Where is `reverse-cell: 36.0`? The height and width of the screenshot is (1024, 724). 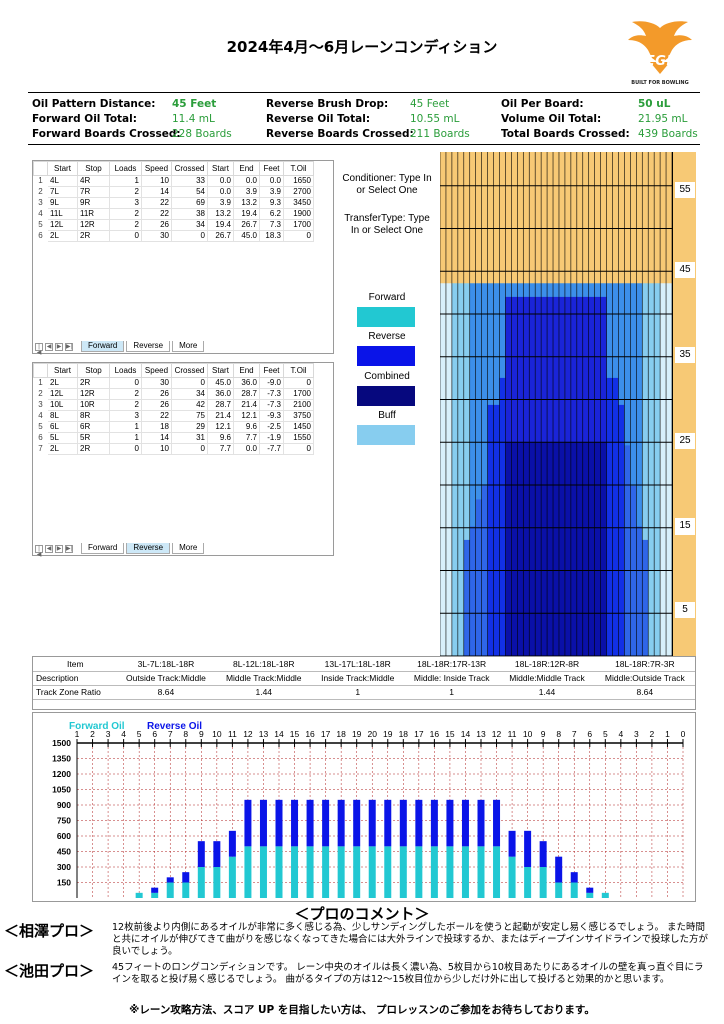
reverse-cell: 36.0 is located at coordinates (246, 383).